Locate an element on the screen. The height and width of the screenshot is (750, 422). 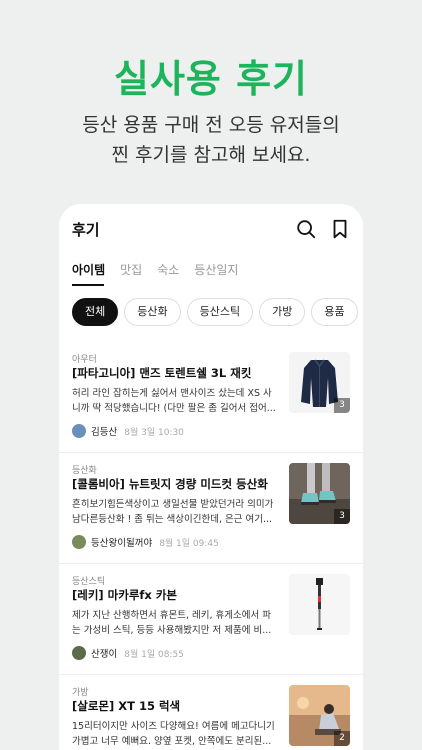
review-date: 8월 1일 08:55 is located at coordinates (154, 654).